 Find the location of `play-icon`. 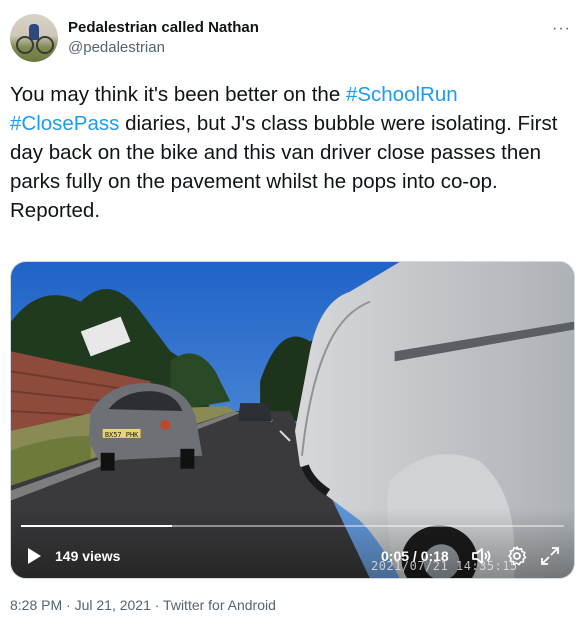

play-icon is located at coordinates (34, 556).